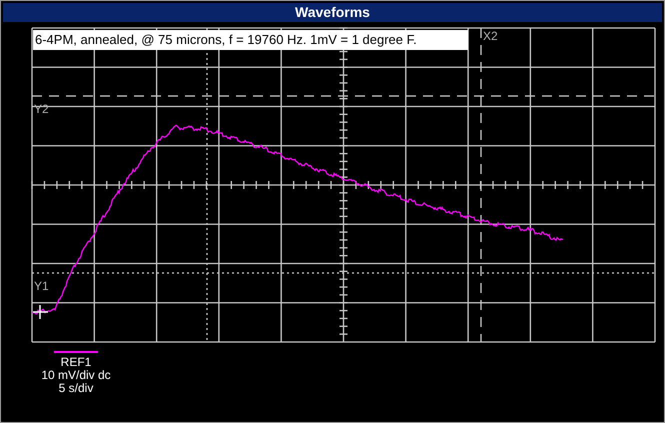  Describe the element at coordinates (250, 40) in the screenshot. I see `annotation-label: 6-4PM, annealed, @ 75 microns, f = 19760 Hz. 1mV = 1 degree F.` at that location.